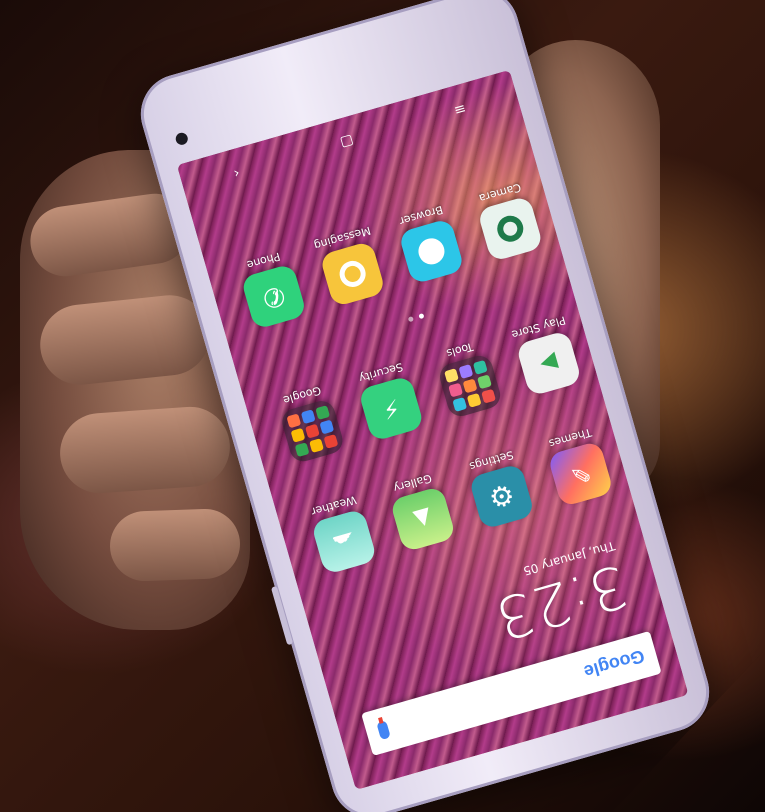 This screenshot has height=812, width=765. I want to click on folder-google: Google, so click(310, 423).